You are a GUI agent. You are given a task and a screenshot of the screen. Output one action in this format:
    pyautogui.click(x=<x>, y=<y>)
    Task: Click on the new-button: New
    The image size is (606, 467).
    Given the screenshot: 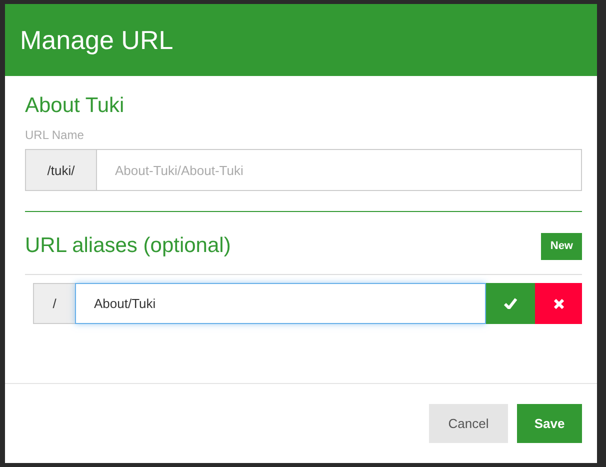 What is the action you would take?
    pyautogui.click(x=561, y=246)
    